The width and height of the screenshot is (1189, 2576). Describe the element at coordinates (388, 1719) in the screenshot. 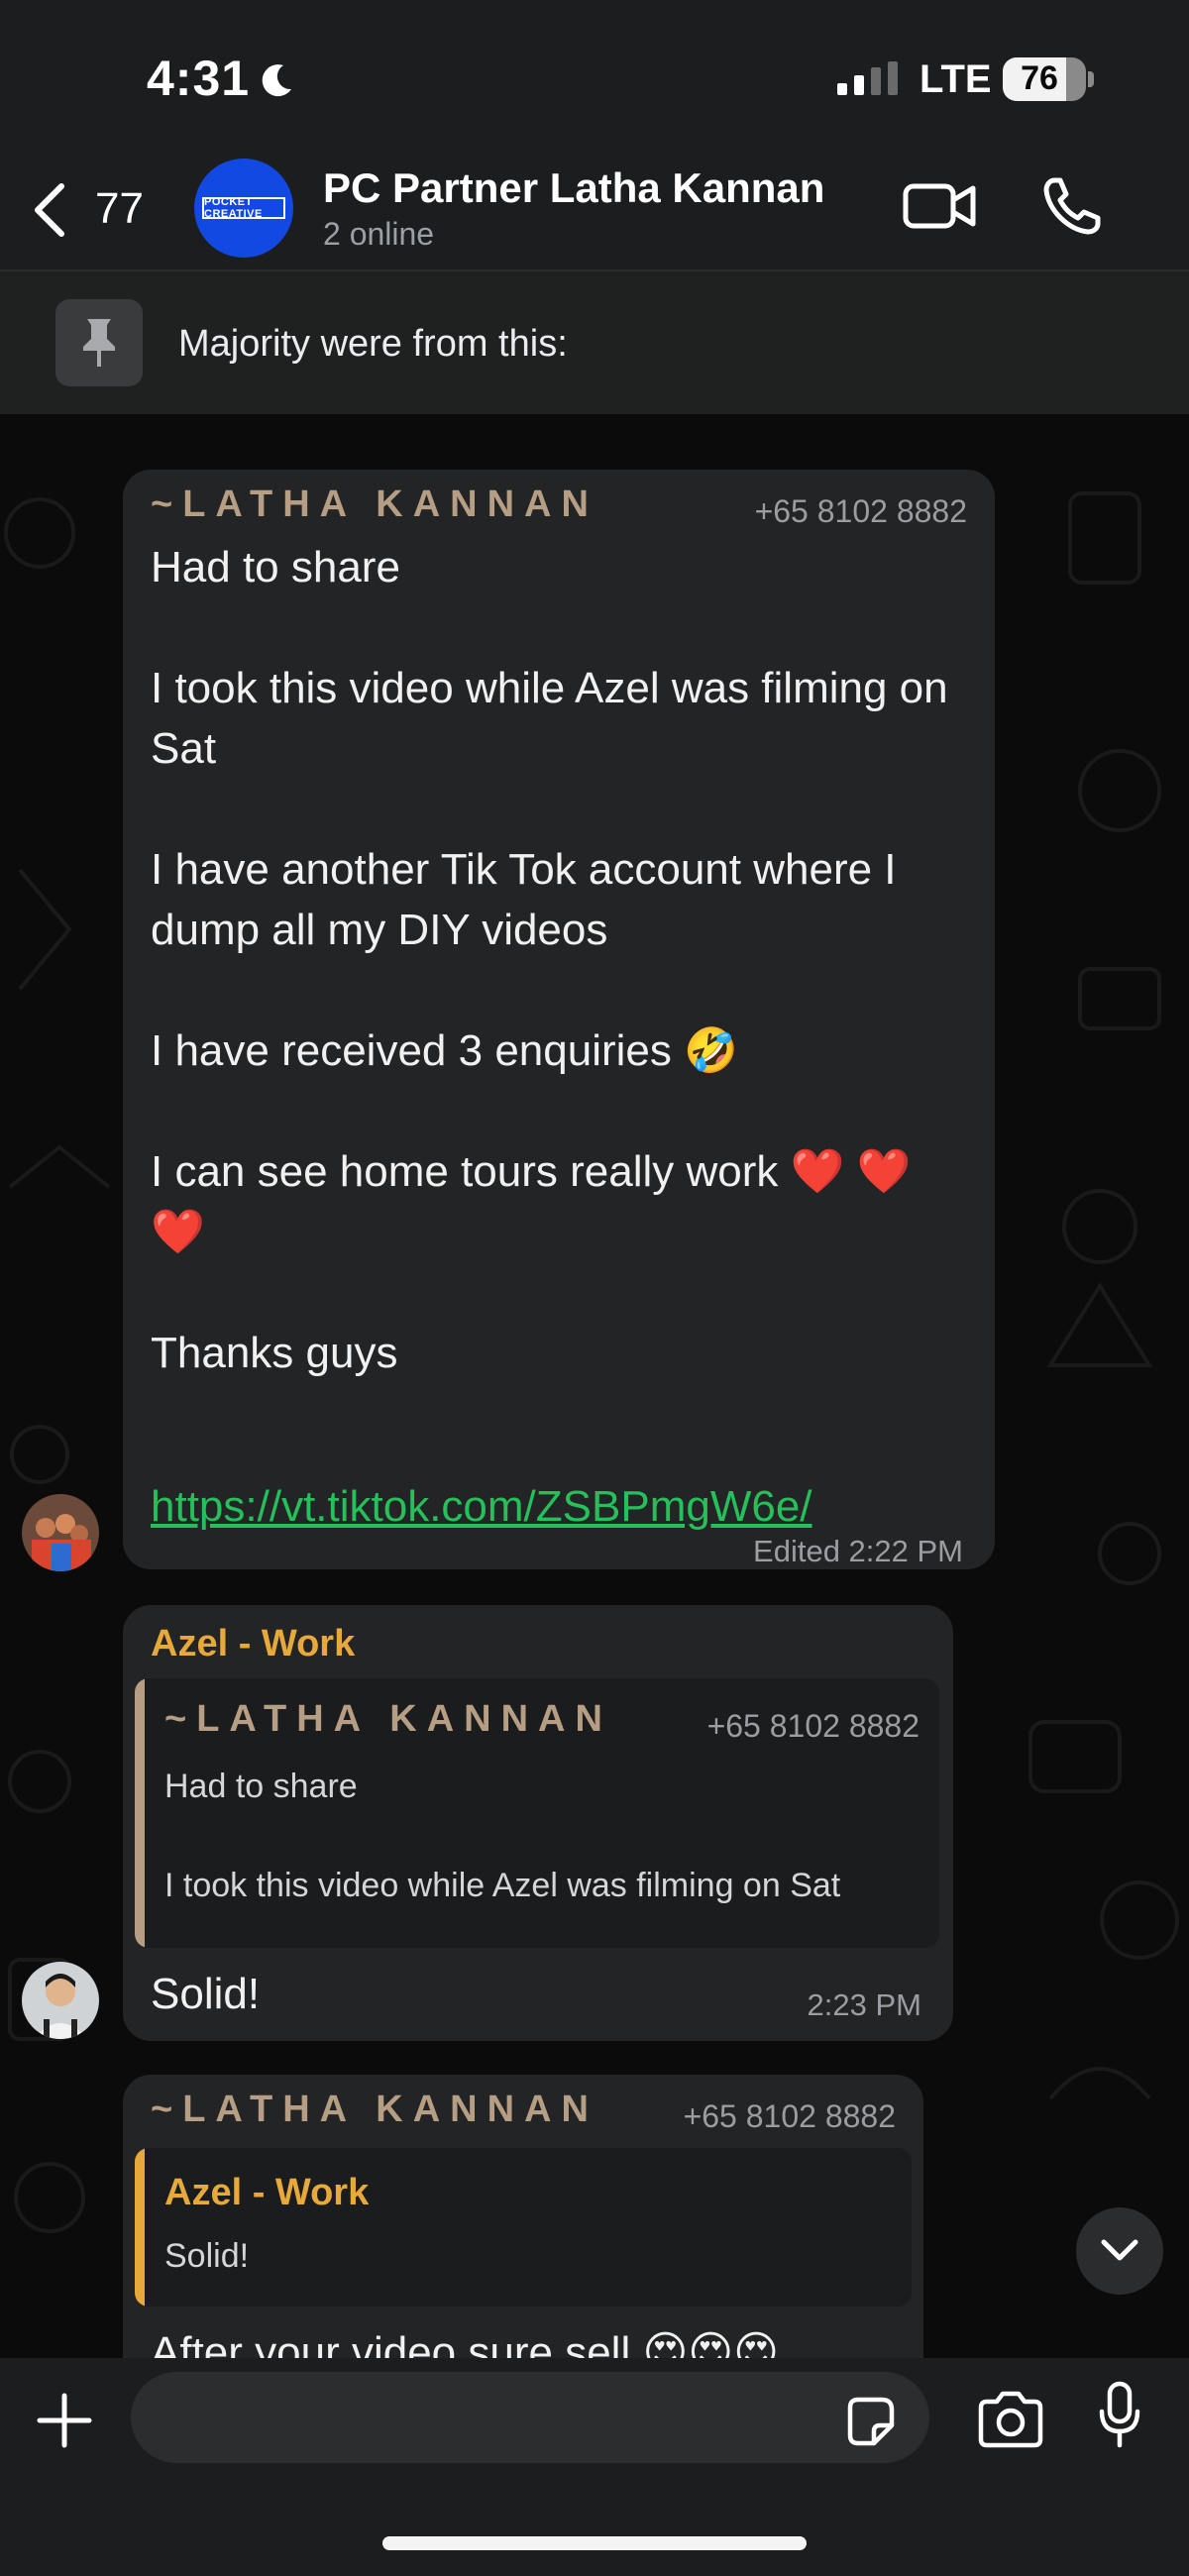

I see `quoted-sender: ~LATHA KANNAN` at that location.